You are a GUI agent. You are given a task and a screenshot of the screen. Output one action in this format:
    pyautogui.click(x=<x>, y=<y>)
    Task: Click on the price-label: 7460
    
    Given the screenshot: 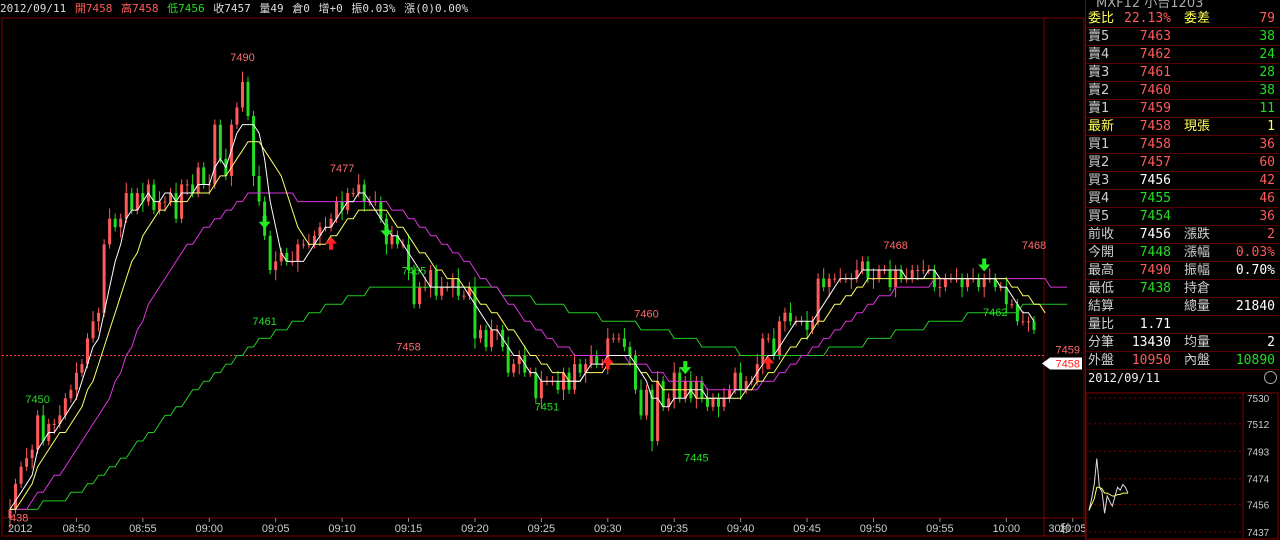 What is the action you would take?
    pyautogui.click(x=646, y=314)
    